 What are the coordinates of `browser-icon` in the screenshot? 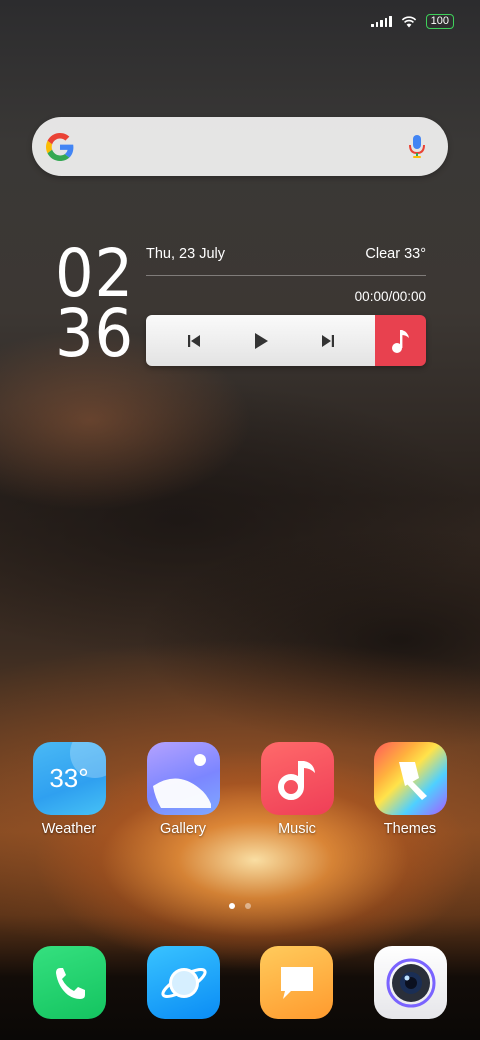 It's located at (183, 982).